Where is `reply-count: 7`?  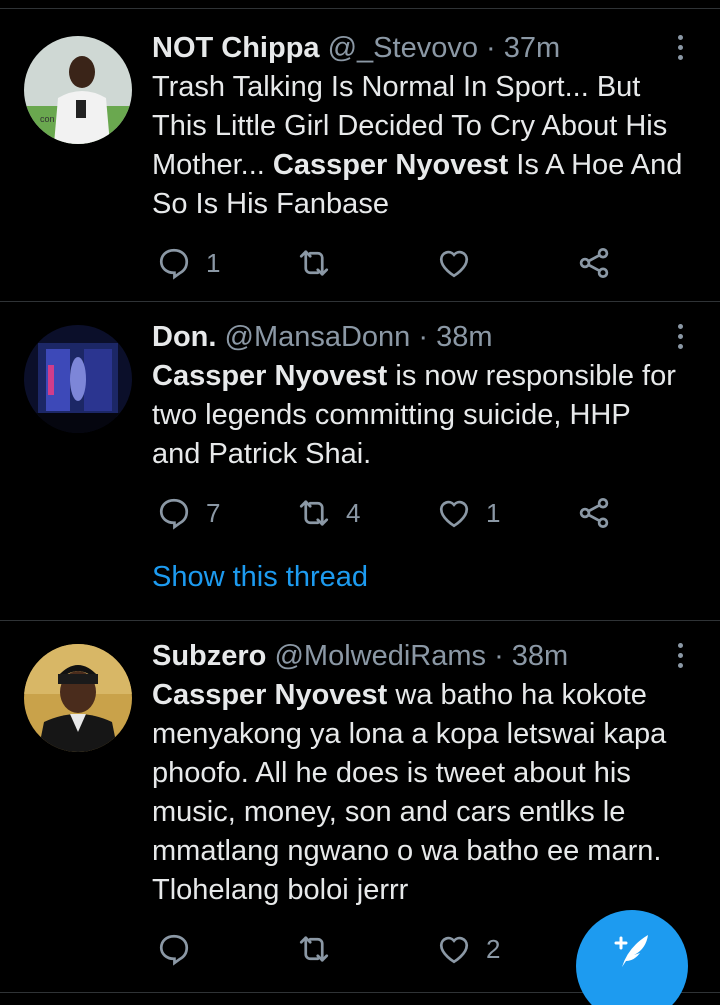
reply-count: 7 is located at coordinates (213, 512).